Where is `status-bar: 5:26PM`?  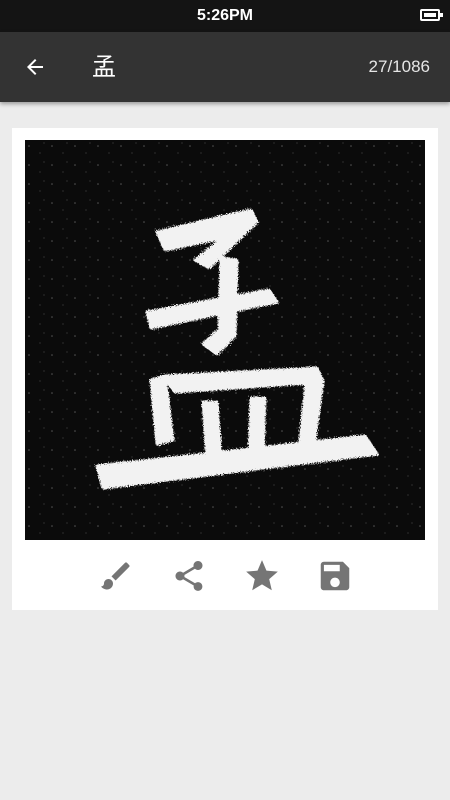
status-bar: 5:26PM is located at coordinates (225, 16).